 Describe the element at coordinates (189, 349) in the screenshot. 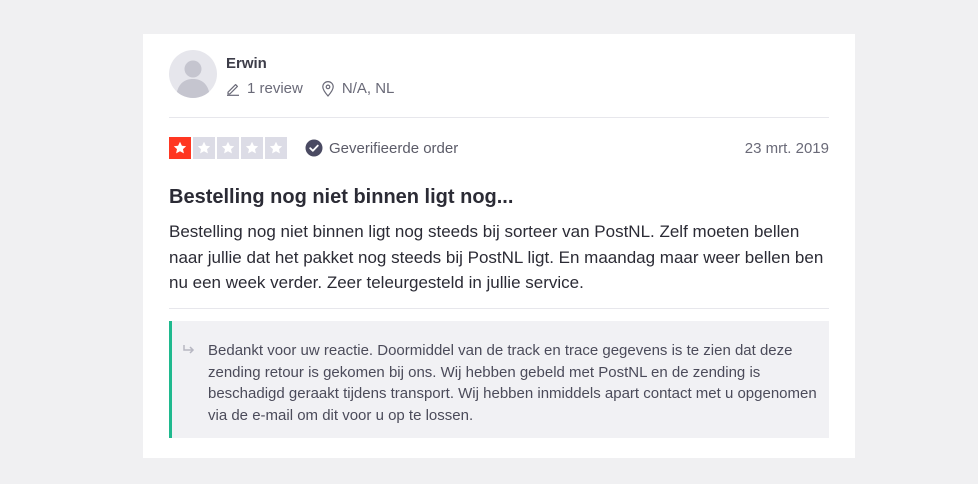

I see `reply-arrow-icon` at that location.